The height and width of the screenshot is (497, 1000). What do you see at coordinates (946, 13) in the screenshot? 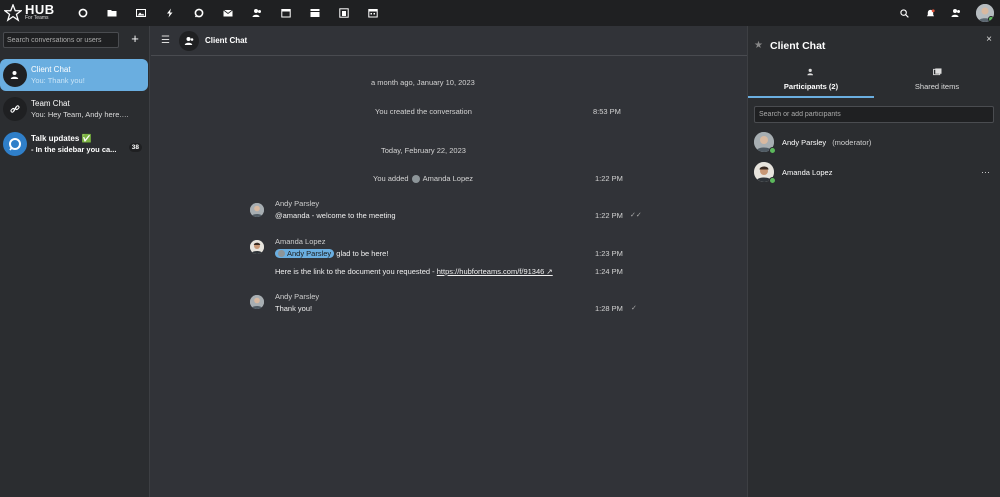
I see `top-right-controls` at bounding box center [946, 13].